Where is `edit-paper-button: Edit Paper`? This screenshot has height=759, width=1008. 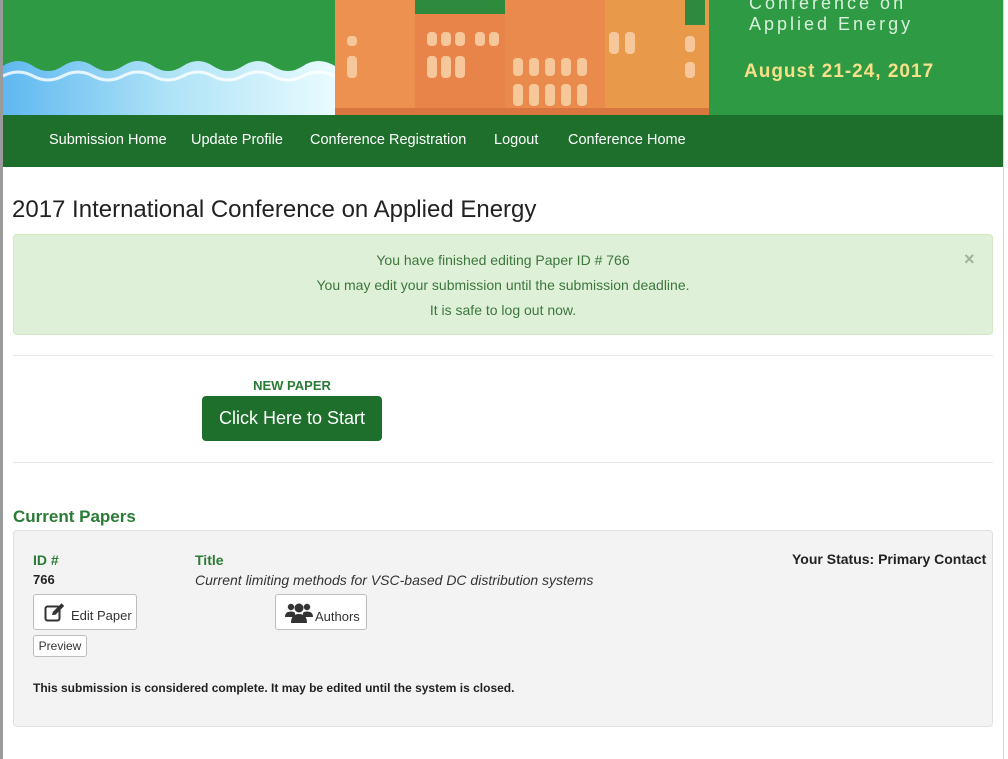
edit-paper-button: Edit Paper is located at coordinates (85, 612).